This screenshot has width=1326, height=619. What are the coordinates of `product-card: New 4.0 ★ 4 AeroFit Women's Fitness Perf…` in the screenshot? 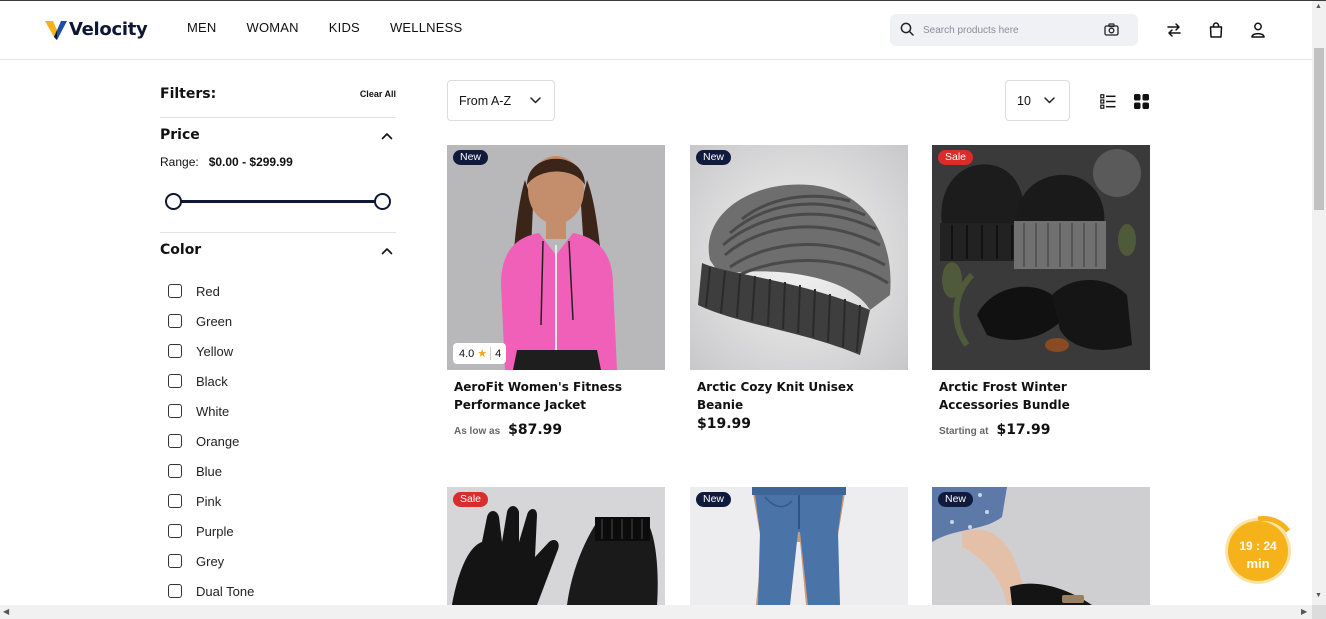 It's located at (556, 291).